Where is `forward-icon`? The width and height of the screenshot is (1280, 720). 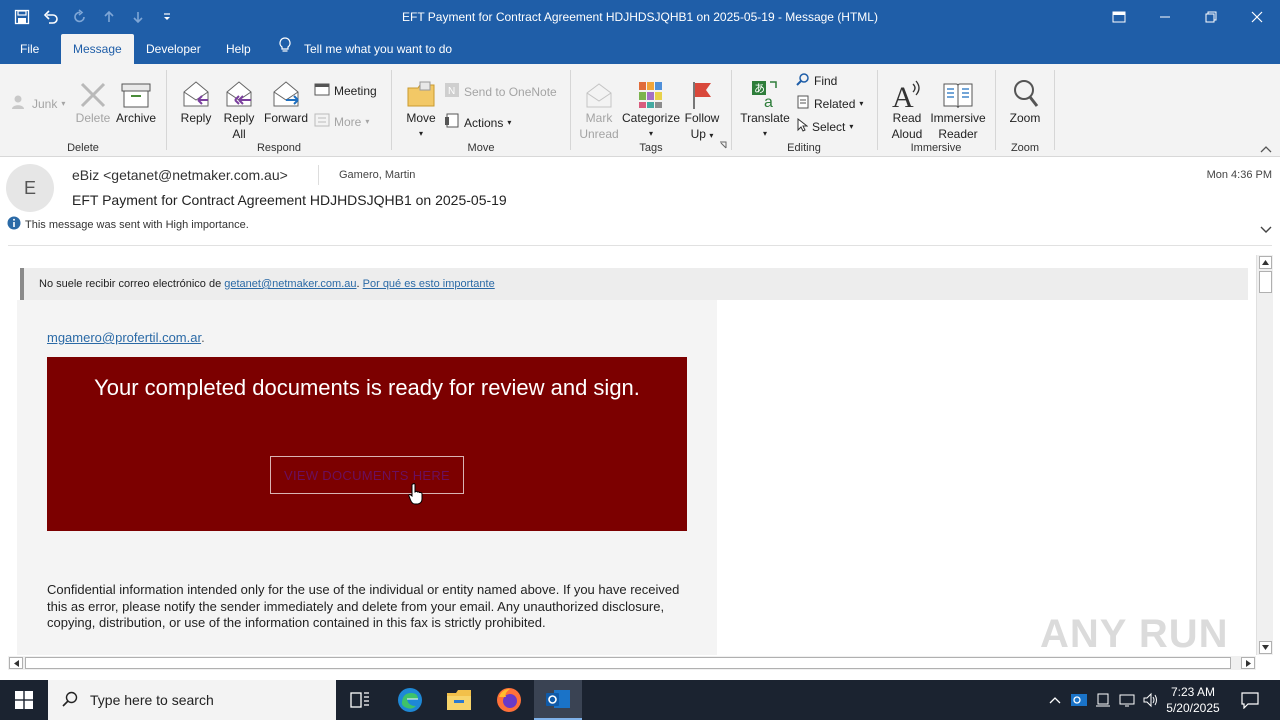
forward-icon is located at coordinates (286, 90).